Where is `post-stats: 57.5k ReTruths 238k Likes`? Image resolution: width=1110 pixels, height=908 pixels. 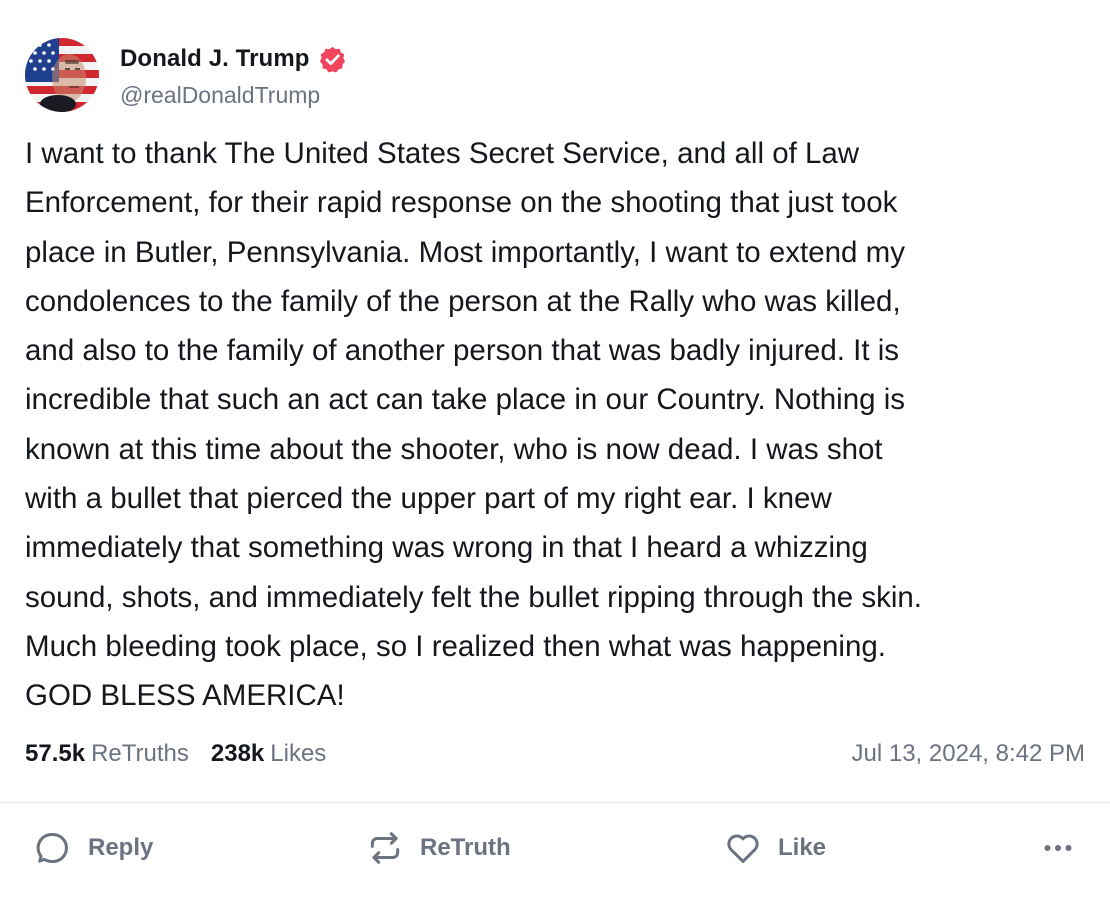 post-stats: 57.5k ReTruths 238k Likes is located at coordinates (175, 754).